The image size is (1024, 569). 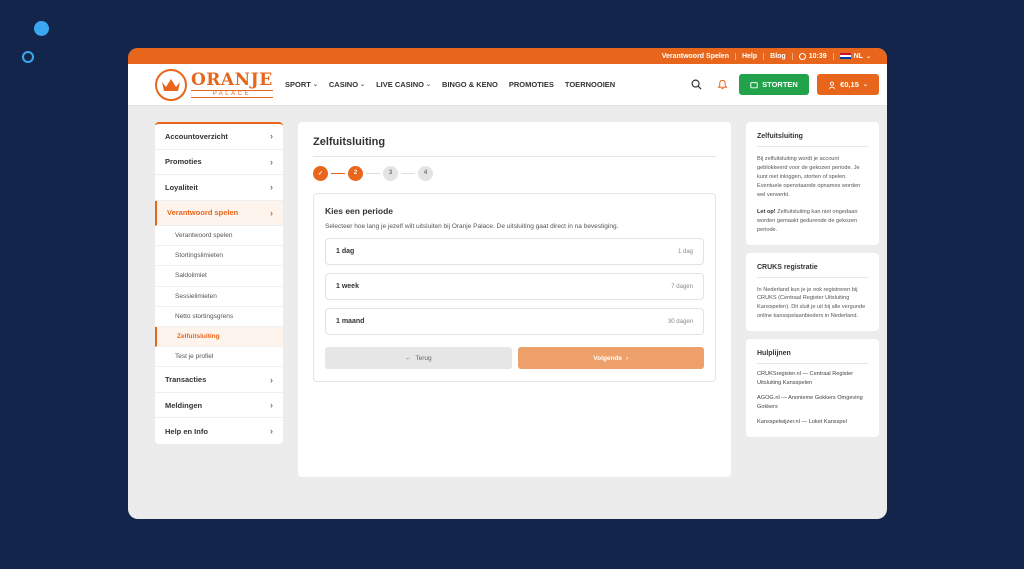 What do you see at coordinates (203, 213) in the screenshot?
I see `sidebar-item-label: Verantwoord spelen` at bounding box center [203, 213].